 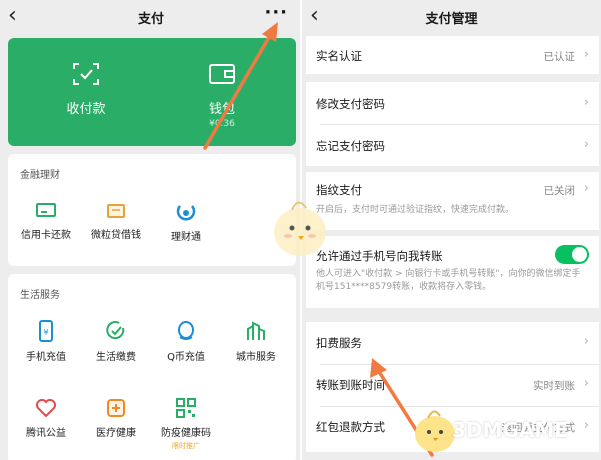 I want to click on watermark-logo: 3DMGAME, so click(x=510, y=430).